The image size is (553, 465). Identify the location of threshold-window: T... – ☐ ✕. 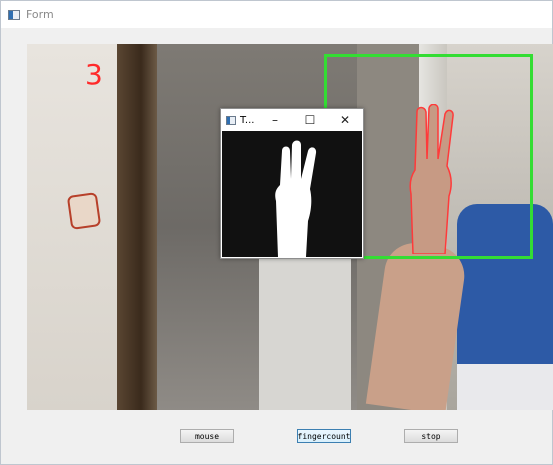
(292, 183).